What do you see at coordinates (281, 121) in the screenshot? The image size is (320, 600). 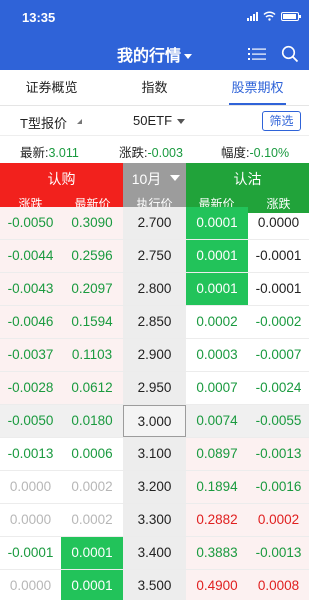 I see `filter-button: 筛选` at bounding box center [281, 121].